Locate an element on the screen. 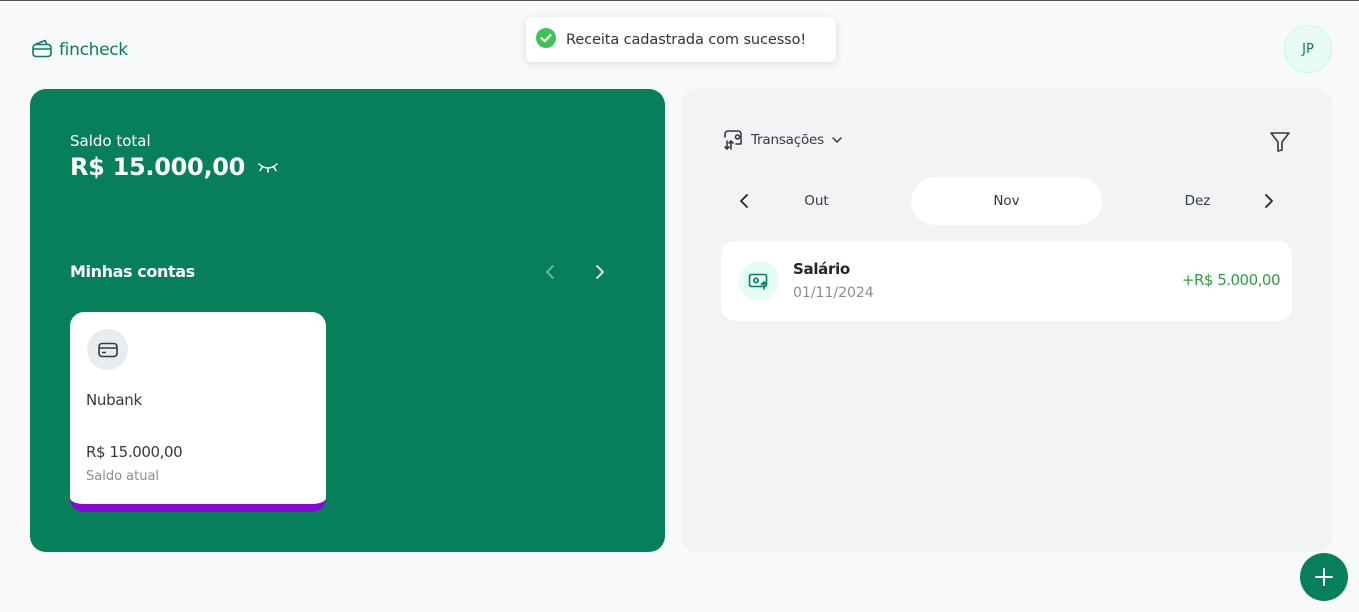 This screenshot has width=1359, height=612. accounts-next-button is located at coordinates (600, 272).